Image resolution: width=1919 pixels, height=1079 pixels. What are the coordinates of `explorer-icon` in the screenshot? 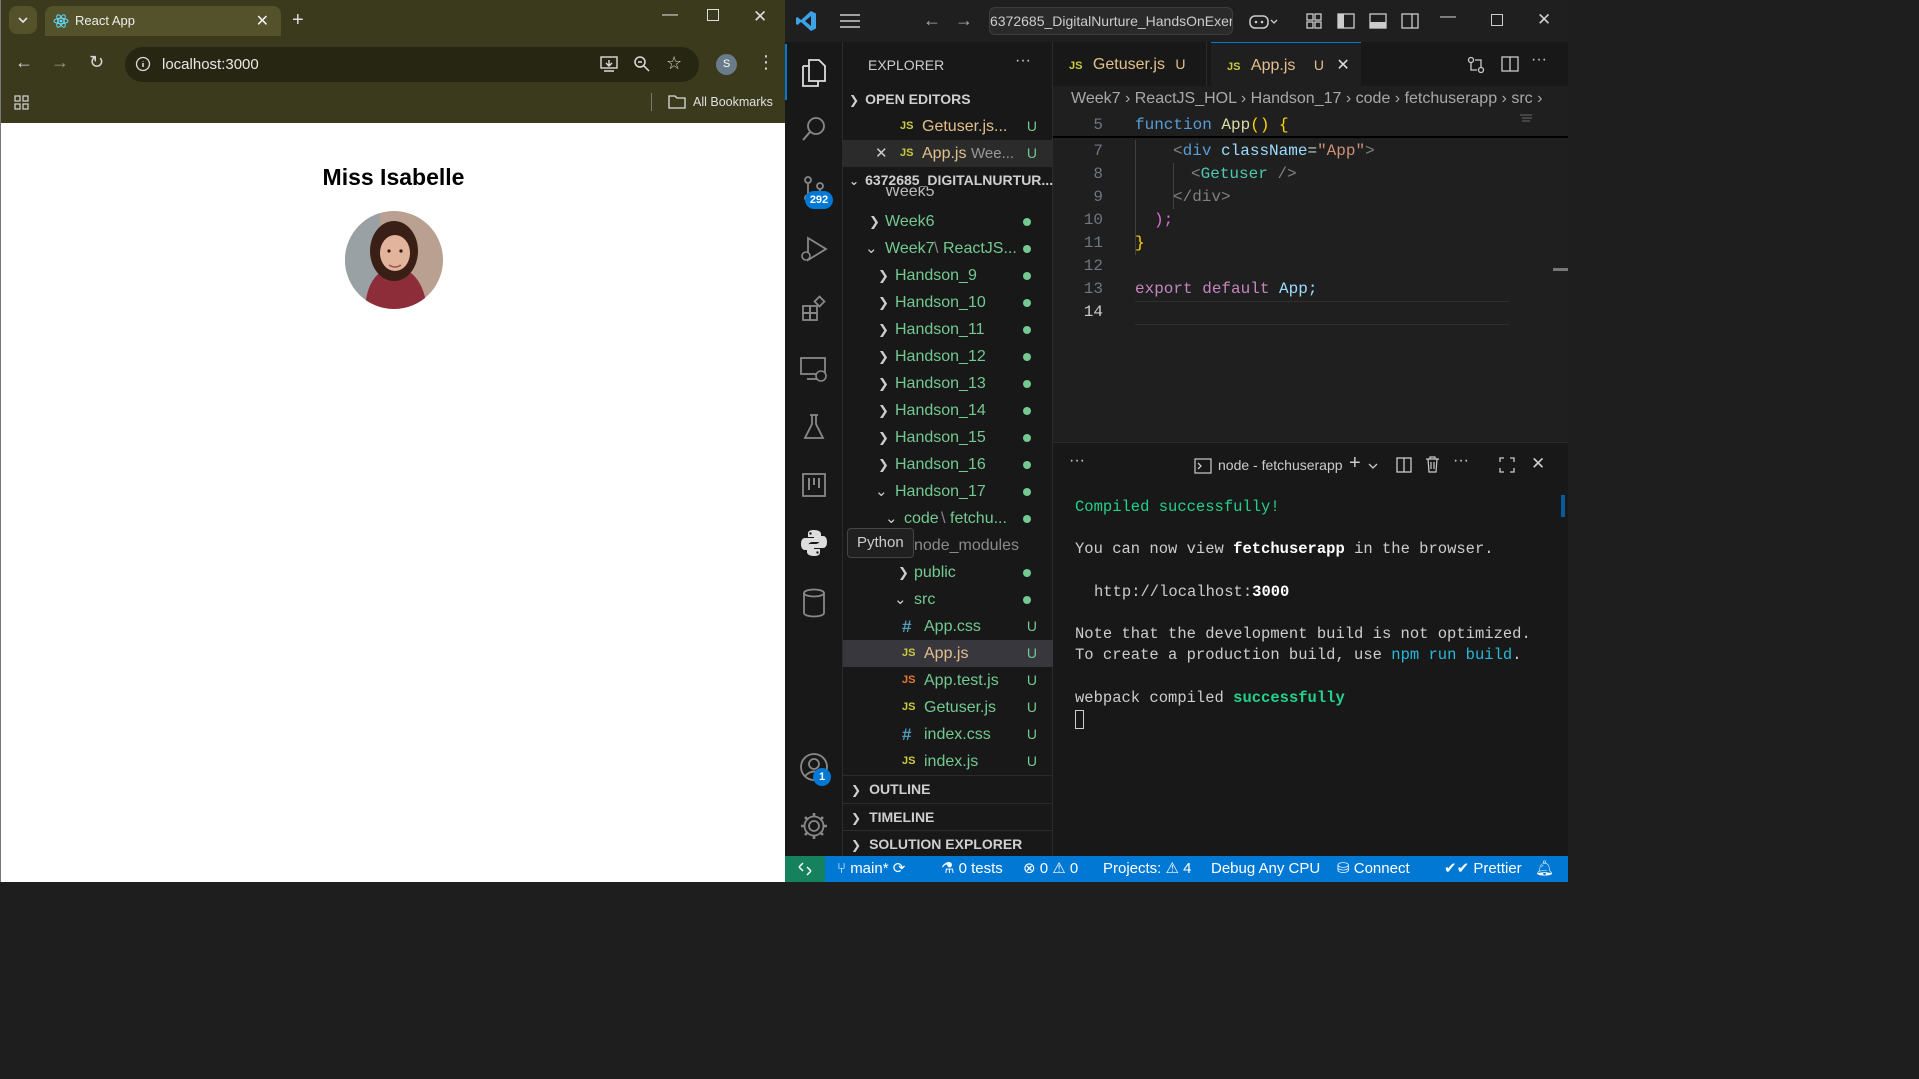 It's located at (814, 73).